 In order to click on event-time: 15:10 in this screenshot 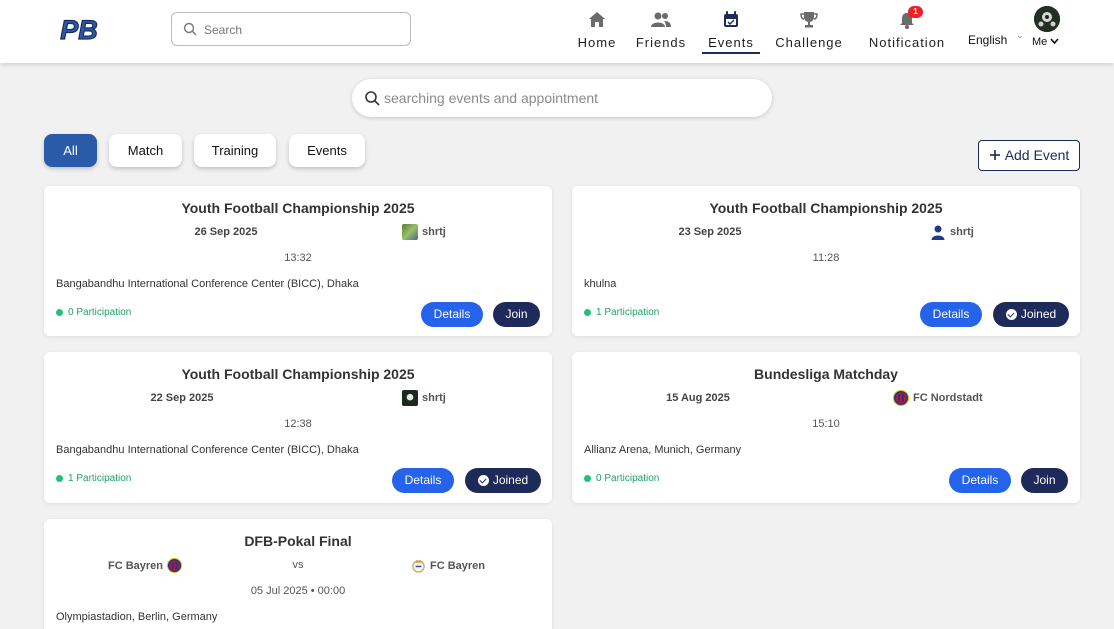, I will do `click(826, 424)`.